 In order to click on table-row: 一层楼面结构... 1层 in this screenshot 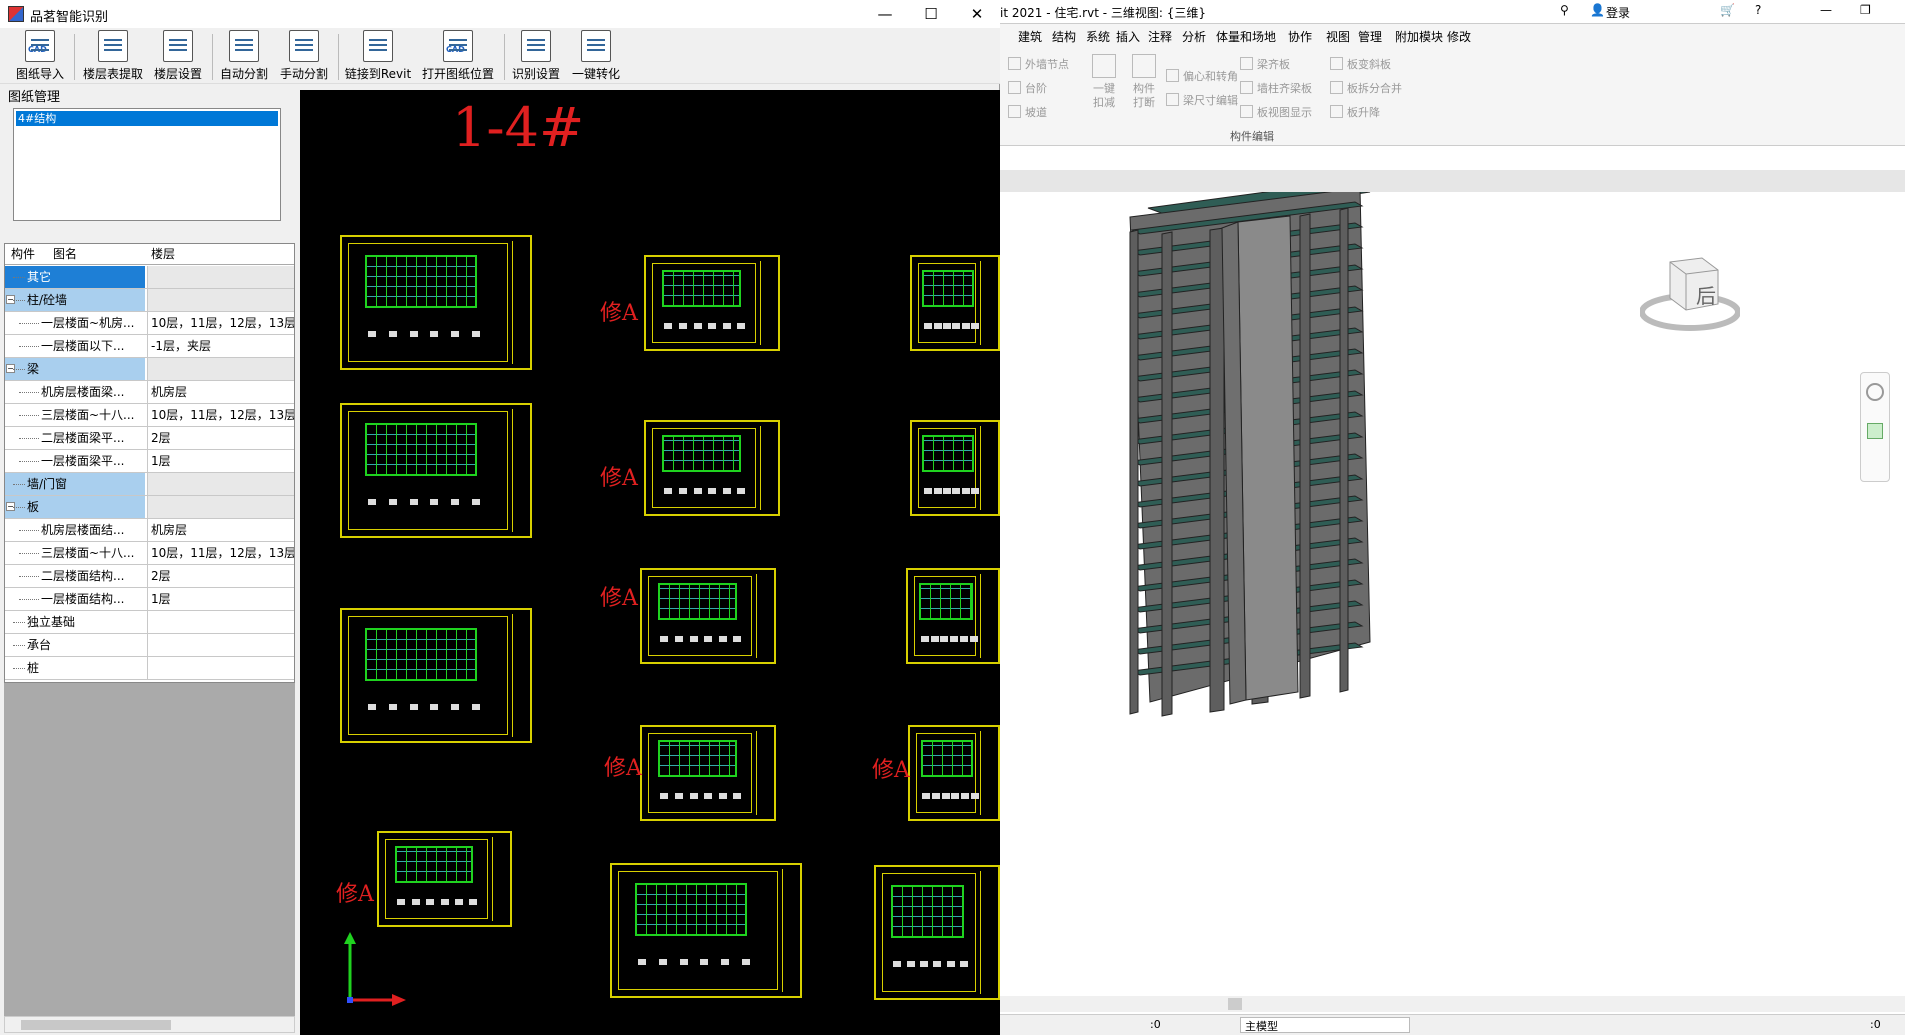, I will do `click(149, 599)`.